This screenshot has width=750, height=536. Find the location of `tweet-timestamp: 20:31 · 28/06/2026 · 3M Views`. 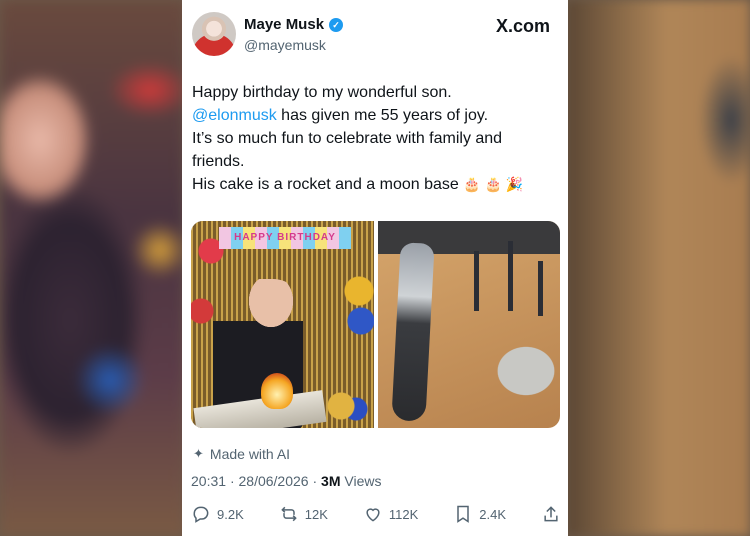

tweet-timestamp: 20:31 · 28/06/2026 · 3M Views is located at coordinates (286, 481).